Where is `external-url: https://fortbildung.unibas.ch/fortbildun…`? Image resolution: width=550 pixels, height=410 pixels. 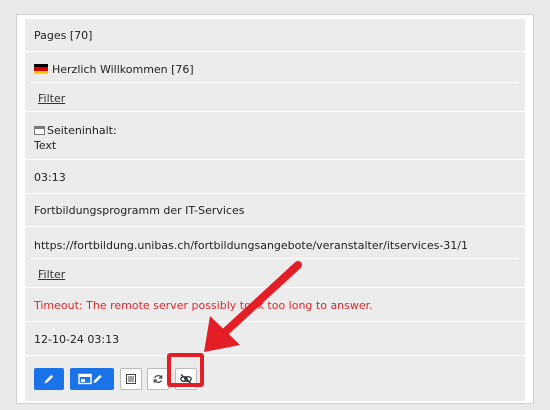
external-url: https://fortbildung.unibas.ch/fortbildun… is located at coordinates (251, 245).